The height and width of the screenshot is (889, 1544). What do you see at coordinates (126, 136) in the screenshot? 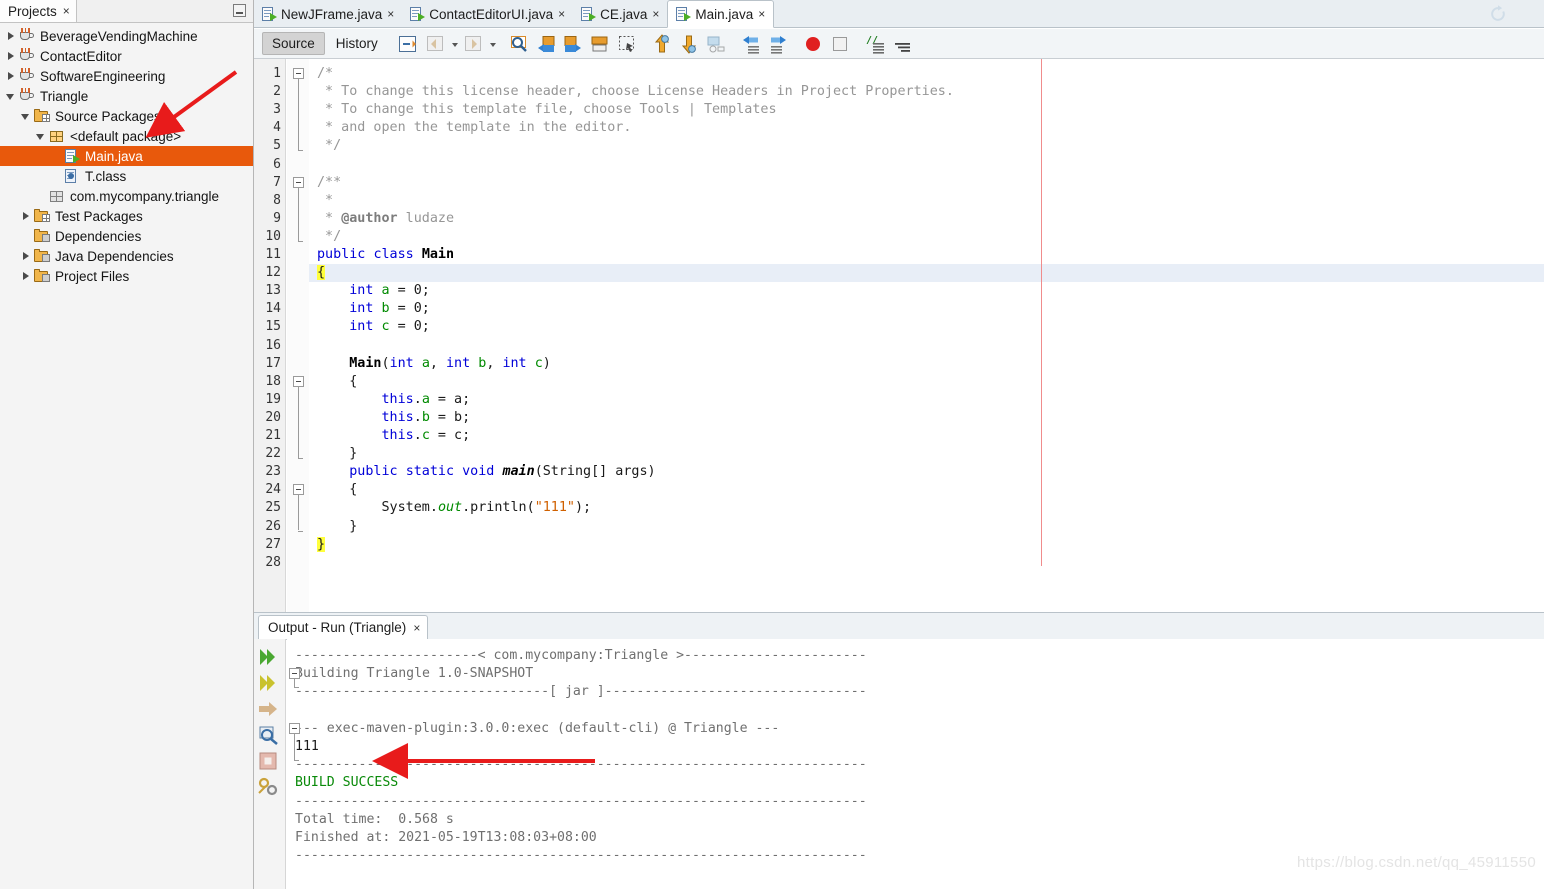
I see `tree-item-default-package: <default package>` at bounding box center [126, 136].